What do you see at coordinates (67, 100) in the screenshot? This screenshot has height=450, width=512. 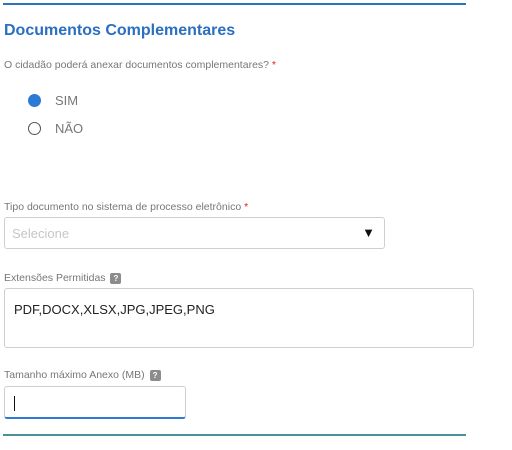 I see `radio-option-sim-label: SIM` at bounding box center [67, 100].